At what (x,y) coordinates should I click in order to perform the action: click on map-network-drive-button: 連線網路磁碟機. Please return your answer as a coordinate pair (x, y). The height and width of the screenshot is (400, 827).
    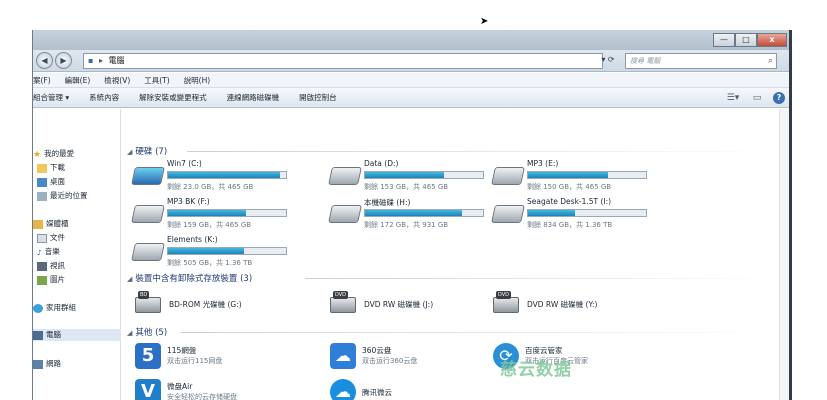
    Looking at the image, I should click on (253, 97).